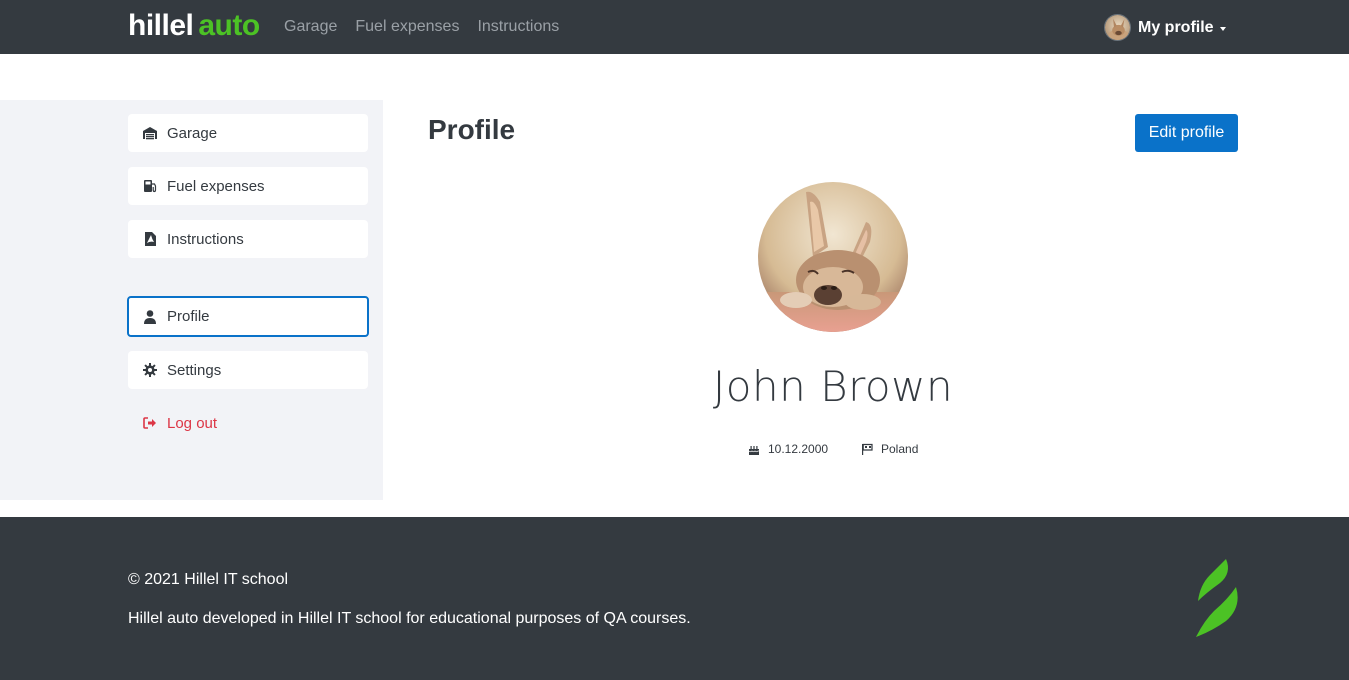  What do you see at coordinates (205, 239) in the screenshot?
I see `sidebar-item-label: Instructions` at bounding box center [205, 239].